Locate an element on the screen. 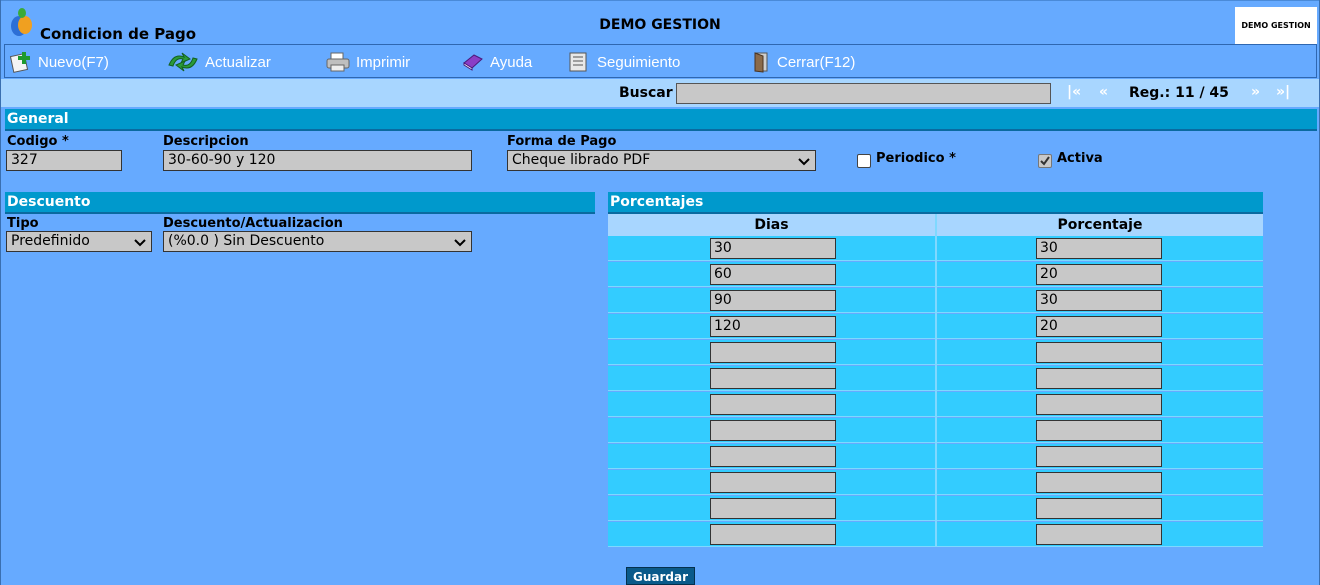  forma-pago-select: Cheque librado PDF is located at coordinates (661, 160).